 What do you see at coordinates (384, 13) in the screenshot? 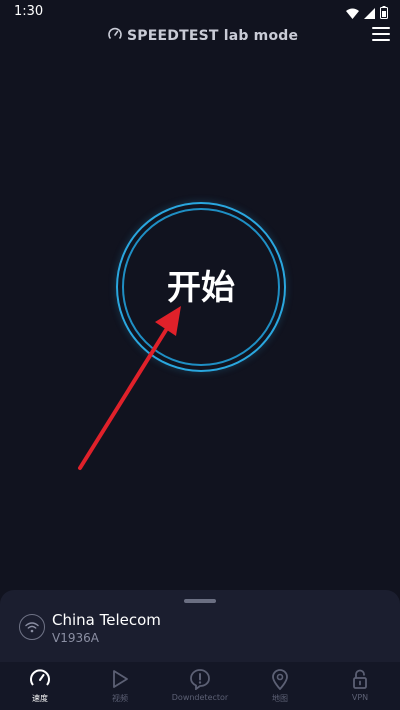
I see `battery-icon` at bounding box center [384, 13].